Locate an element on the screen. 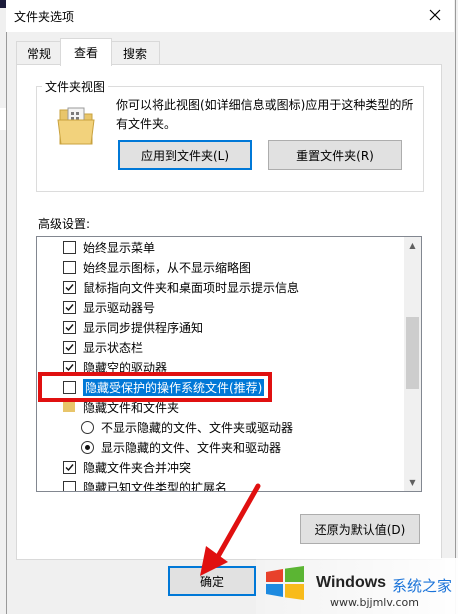 Image resolution: width=458 pixels, height=614 pixels. list-item: 显示隐藏的文件、文件夹和驱动器 is located at coordinates (181, 447).